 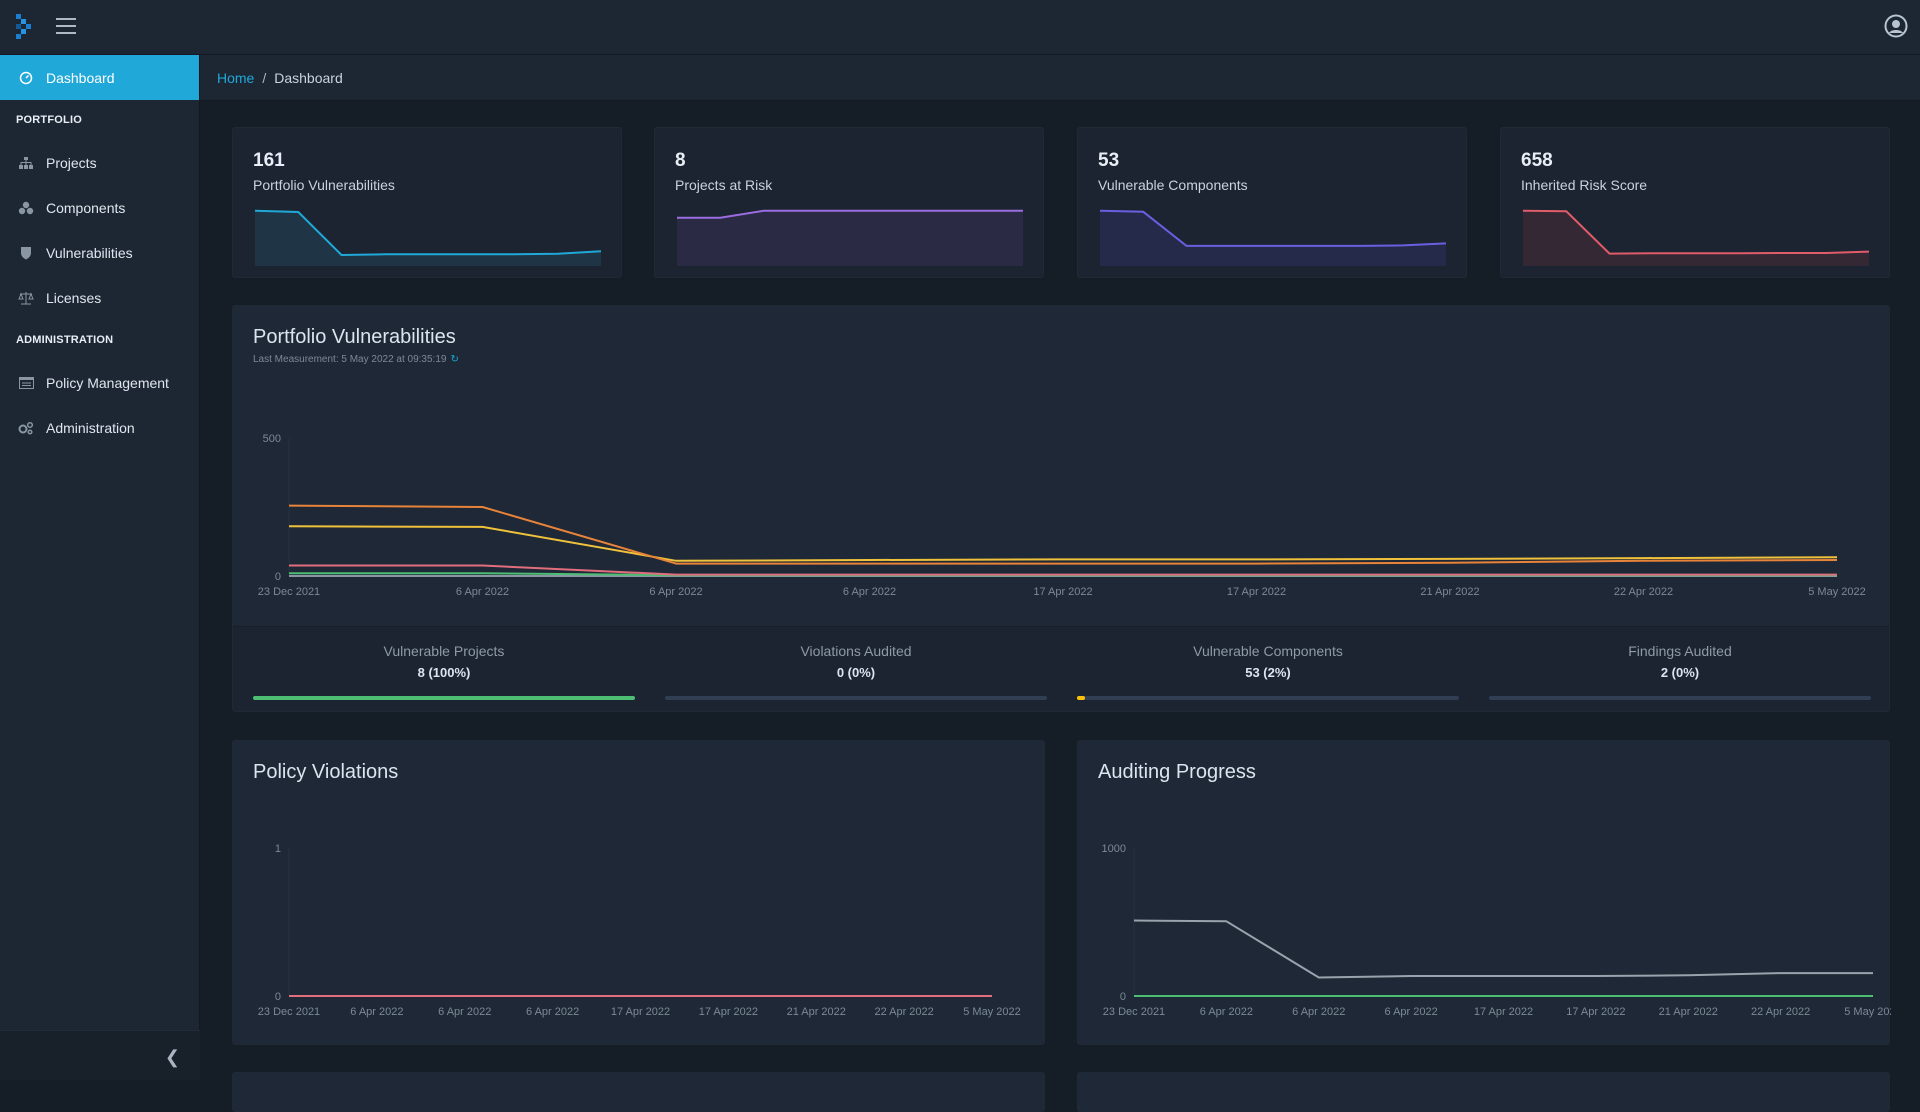 I want to click on last-measurement-text: Last Measurement: 5 May 2022 at 09:35:19, so click(x=350, y=359).